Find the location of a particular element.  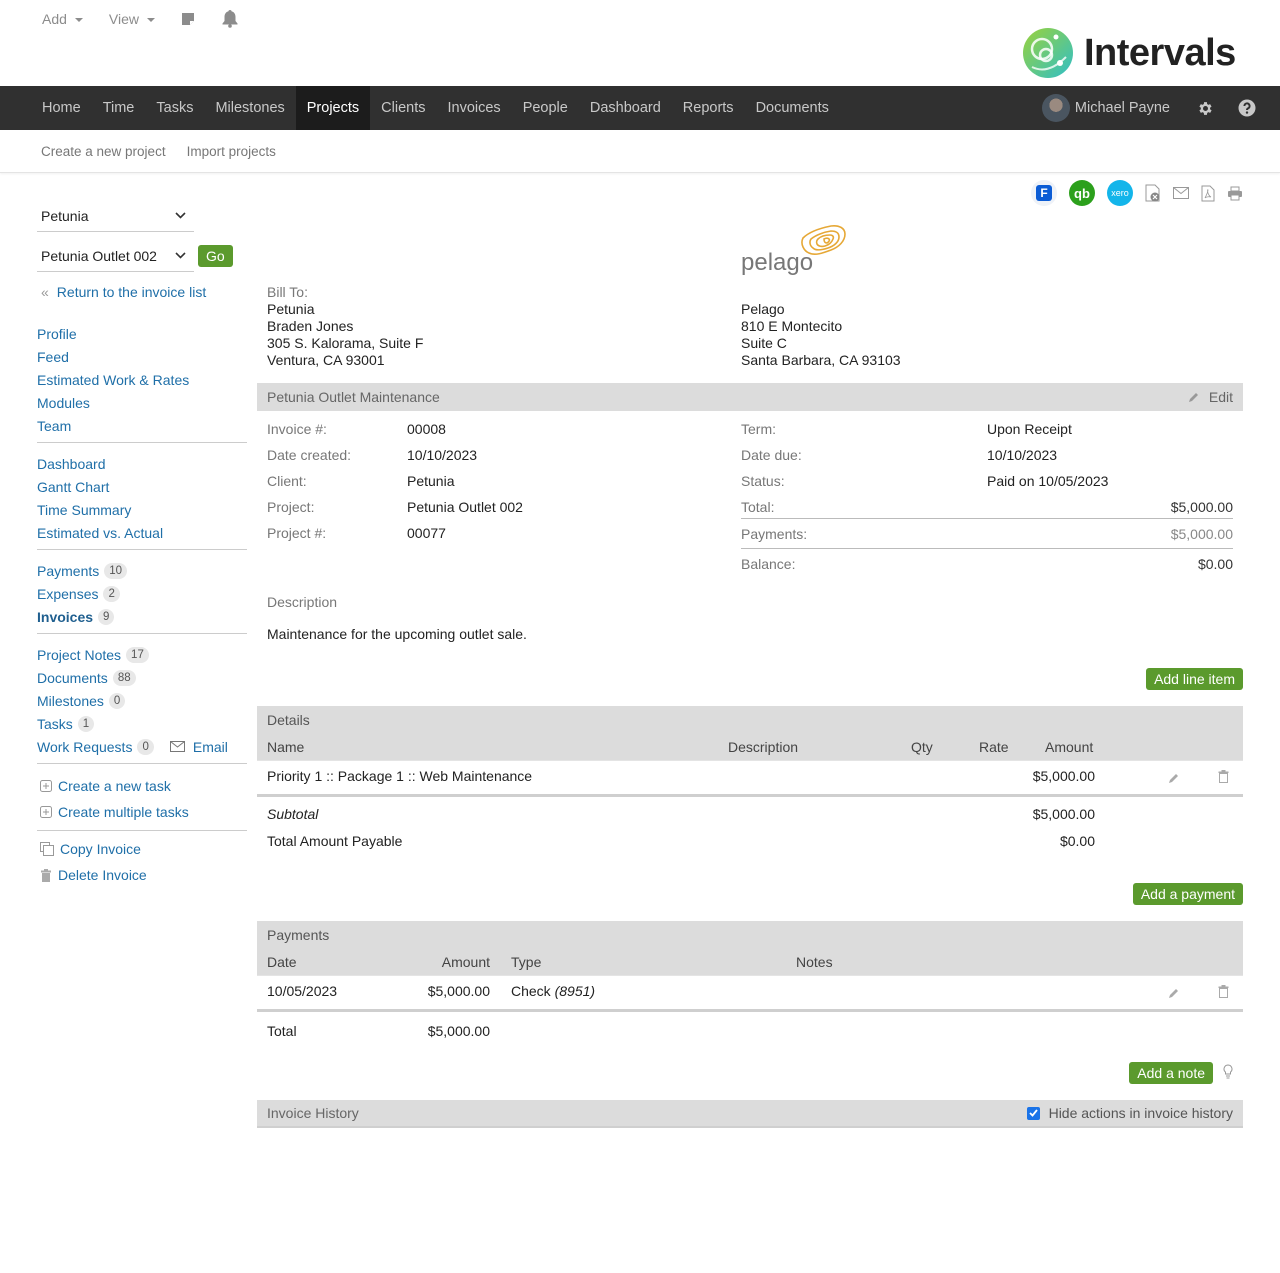

email-icon is located at coordinates (1181, 193).